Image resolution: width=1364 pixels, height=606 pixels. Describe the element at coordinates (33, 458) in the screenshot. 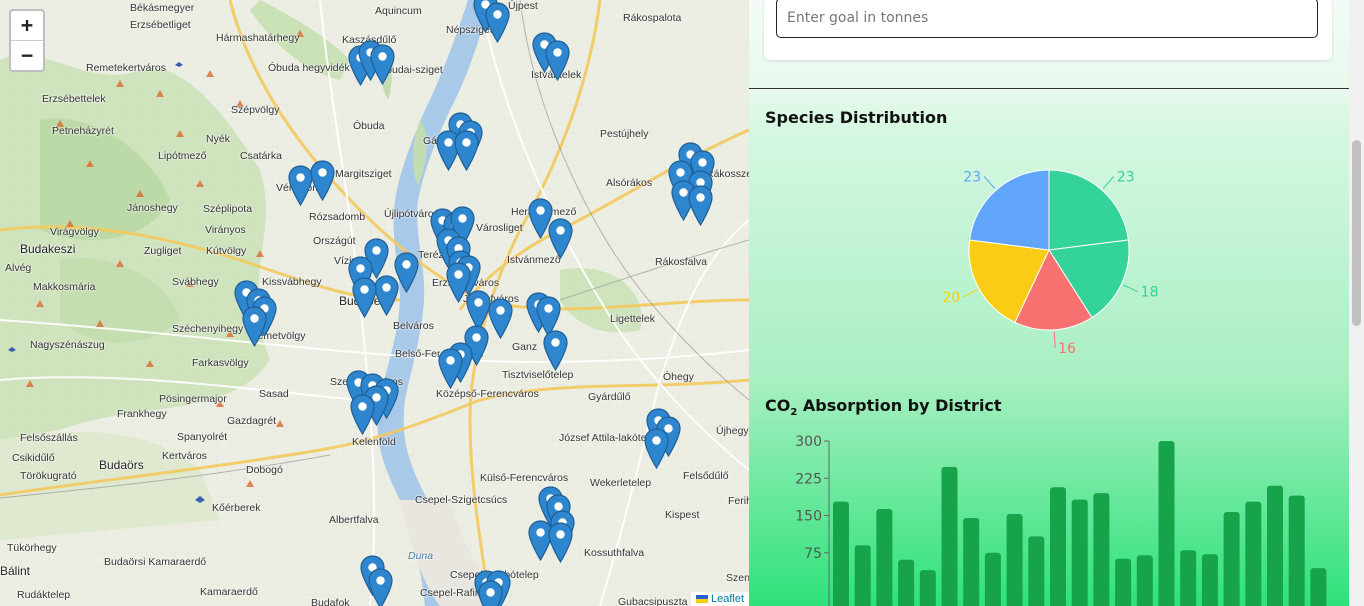

I see `map-label: Csikidűlő` at that location.